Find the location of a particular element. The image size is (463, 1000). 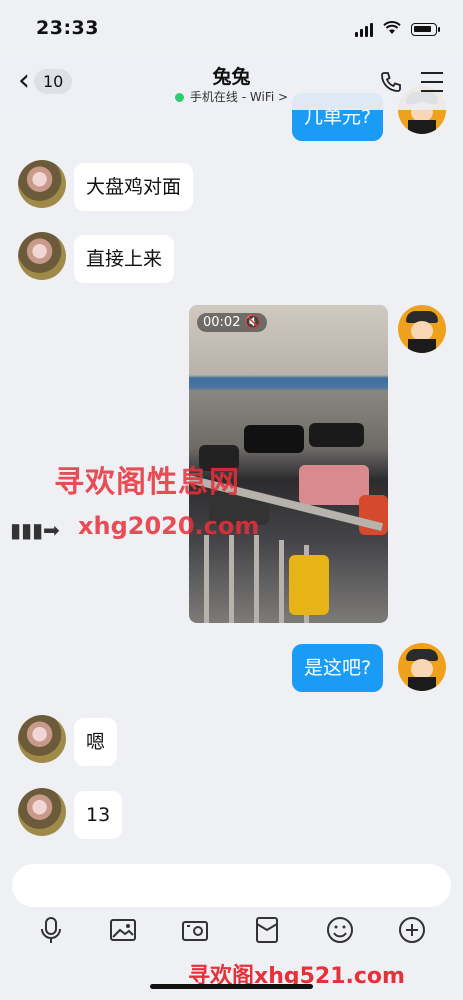

muted-icon: 🔇 is located at coordinates (252, 322).